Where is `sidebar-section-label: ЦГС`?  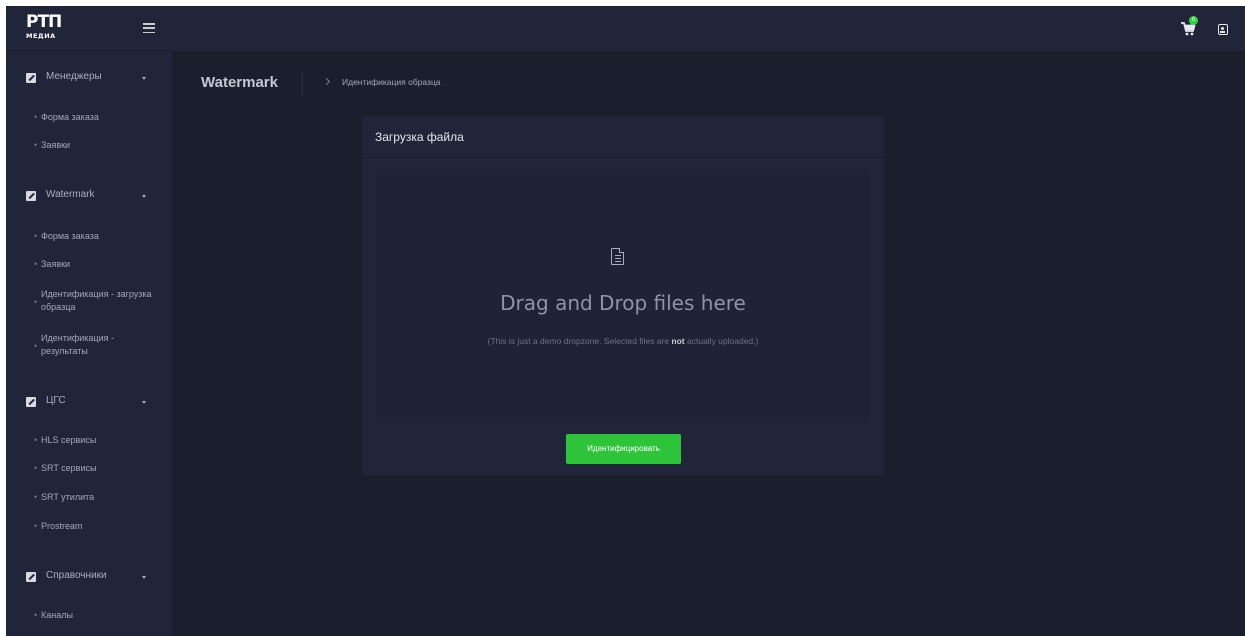
sidebar-section-label: ЦГС is located at coordinates (56, 400).